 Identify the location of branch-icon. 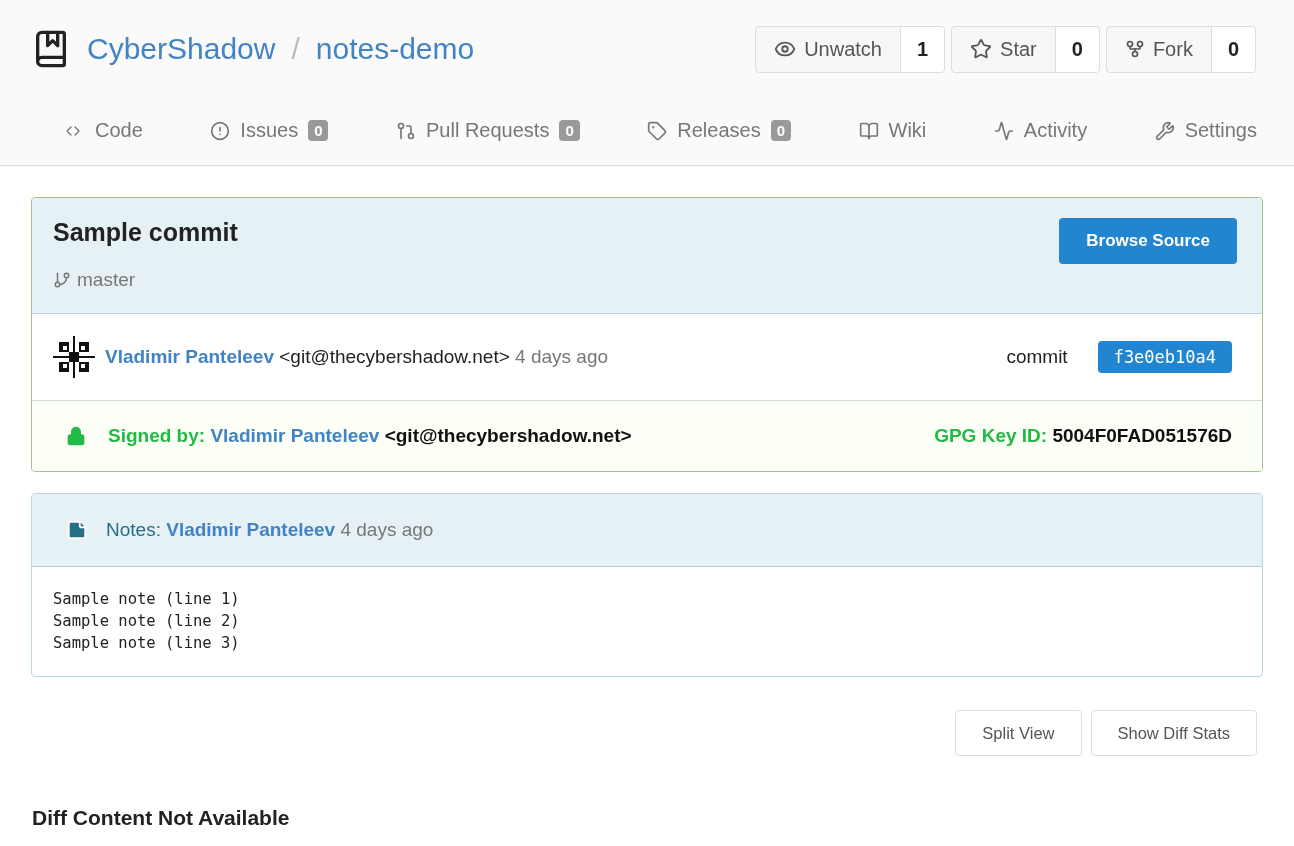
(62, 280).